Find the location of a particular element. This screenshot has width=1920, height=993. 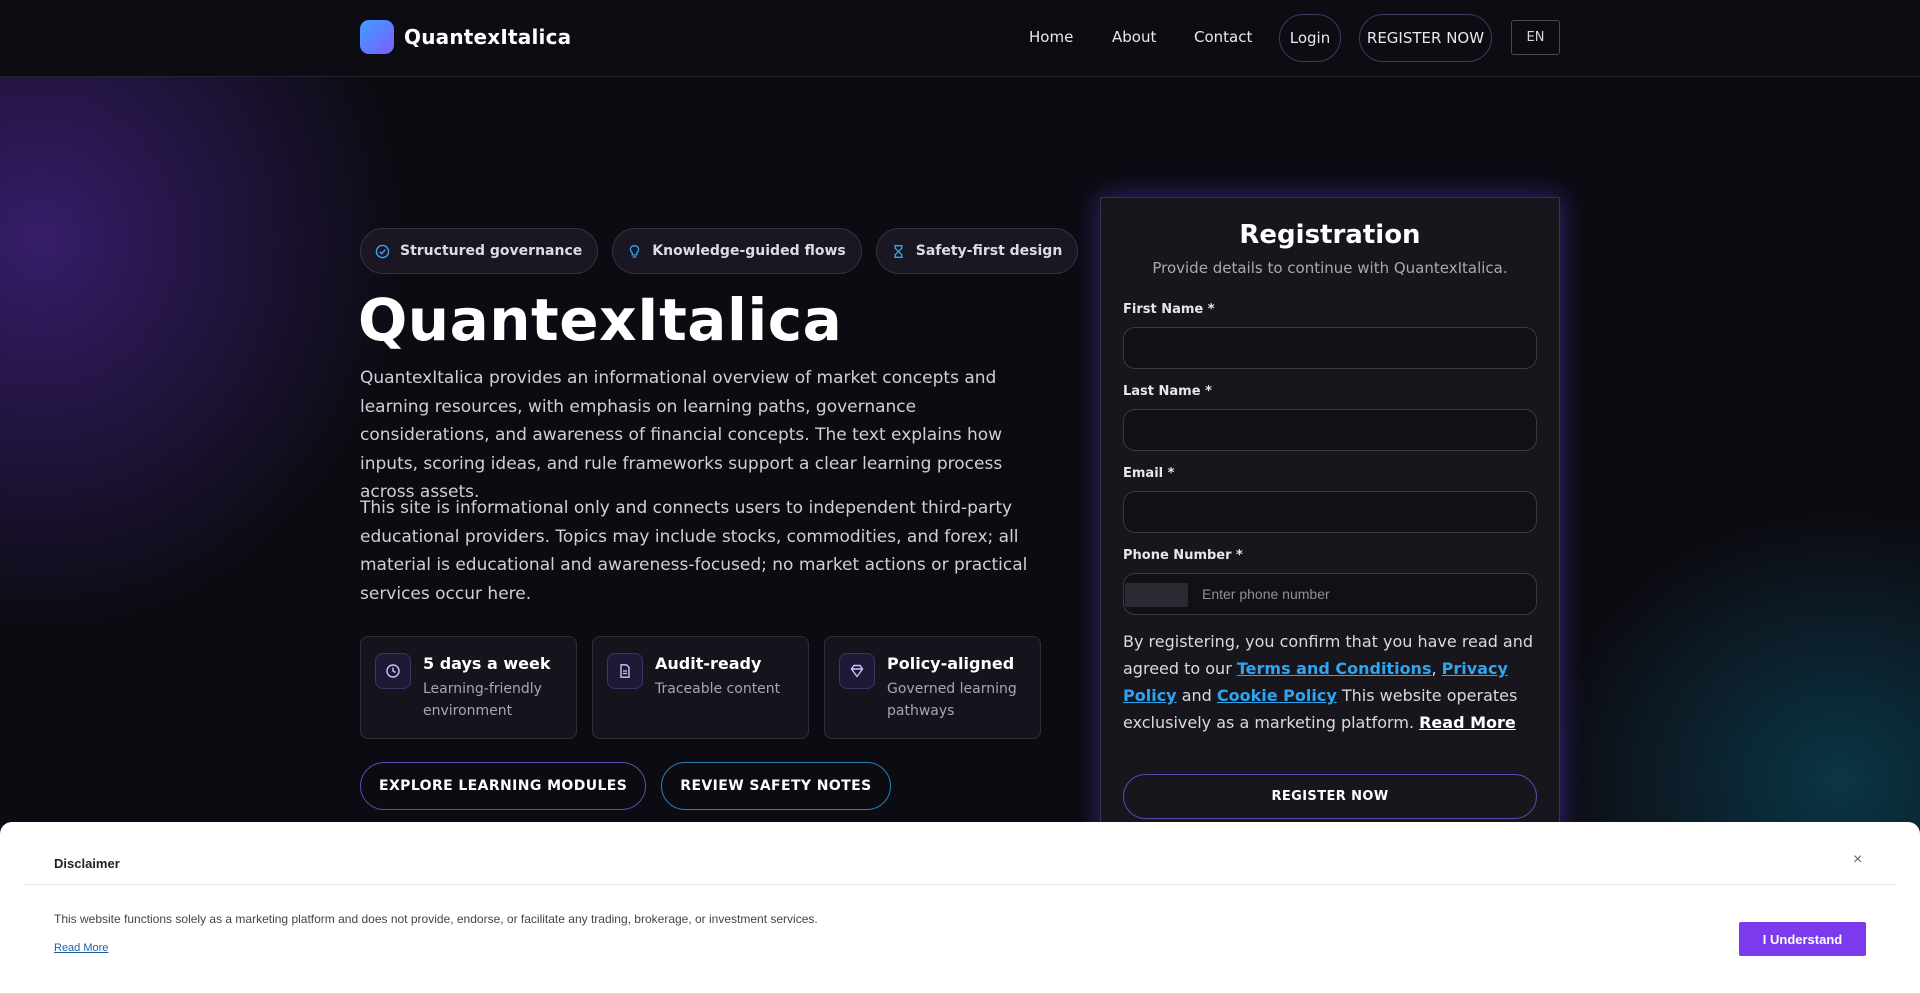

tag-label: Knowledge-guided flows is located at coordinates (749, 251).